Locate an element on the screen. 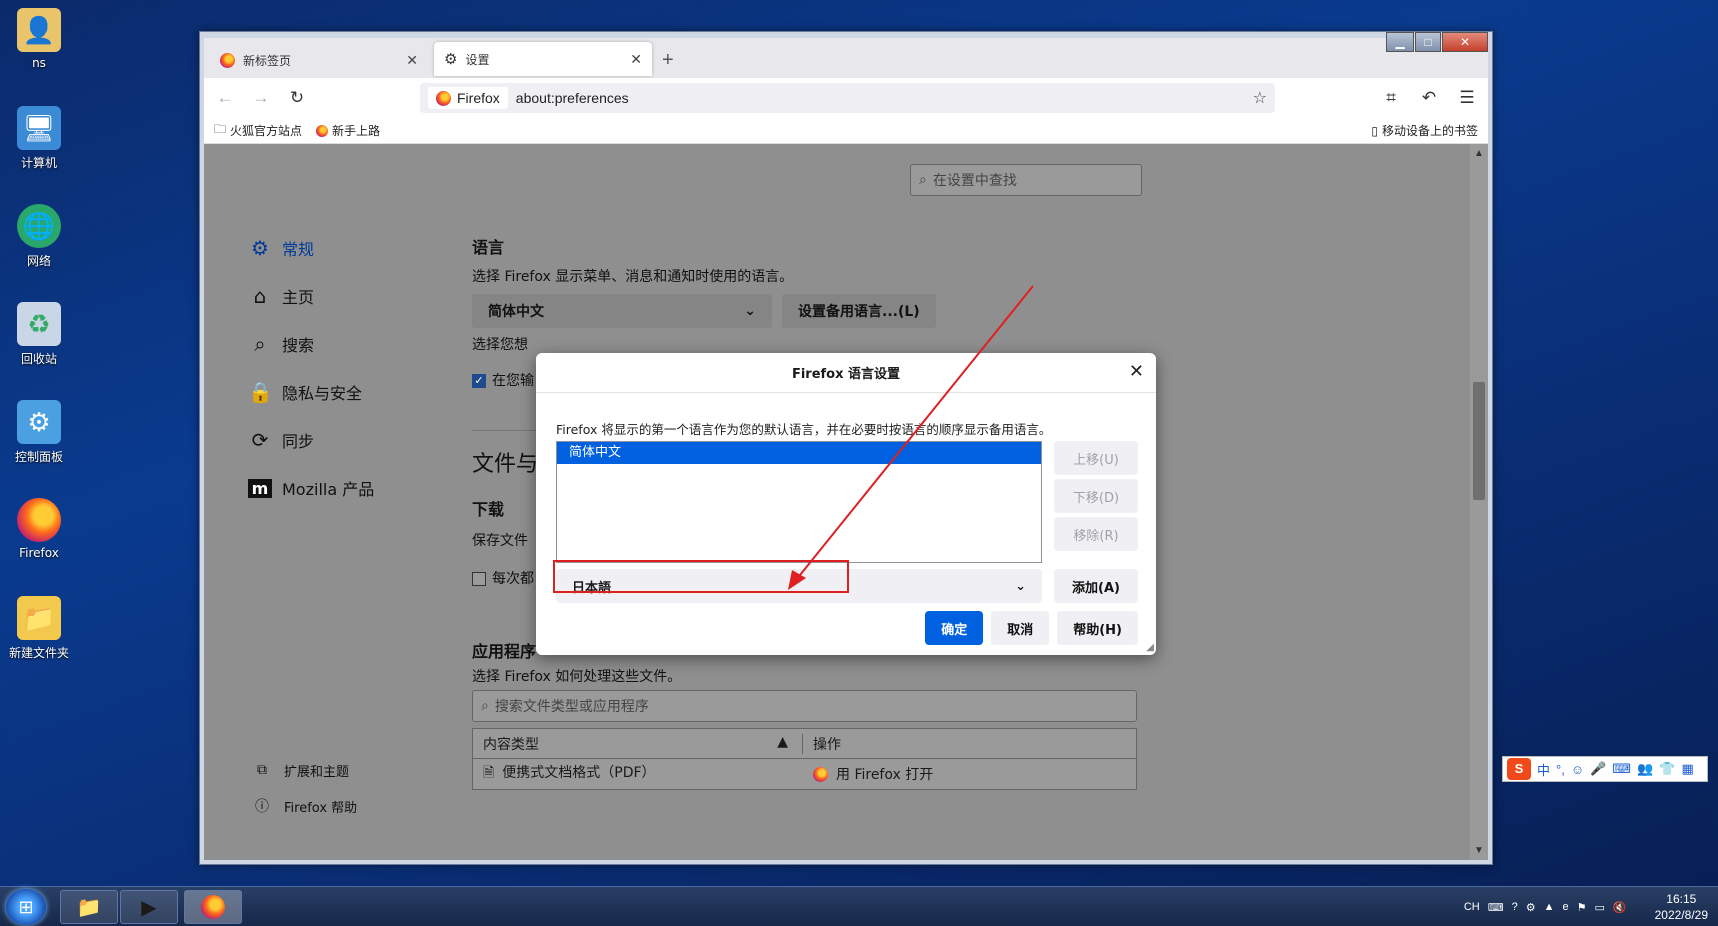  language-checkbox-row: ✓ 在您输 is located at coordinates (503, 380).